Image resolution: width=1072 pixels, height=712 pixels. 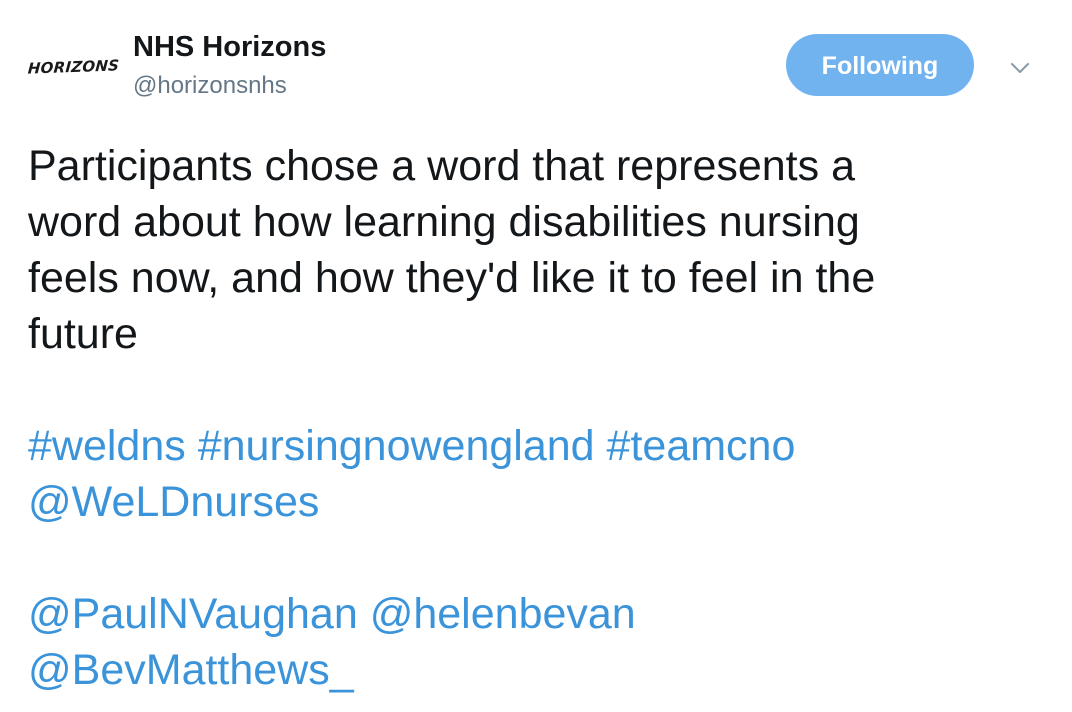 I want to click on mentions-line: @PaulNVaughan @helenbevan, so click(x=538, y=614).